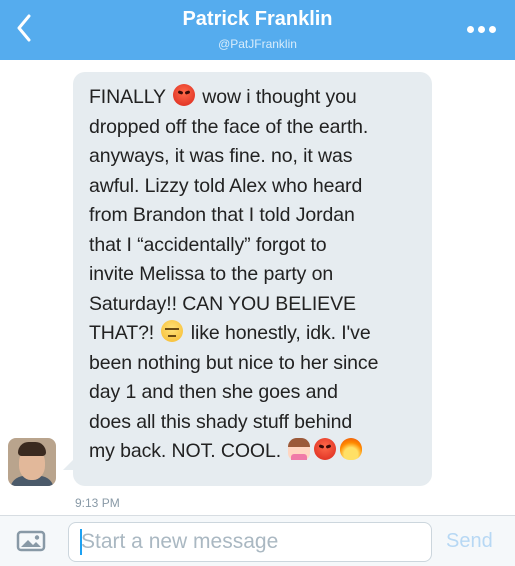  What do you see at coordinates (172, 331) in the screenshot?
I see `unamused-face-icon` at bounding box center [172, 331].